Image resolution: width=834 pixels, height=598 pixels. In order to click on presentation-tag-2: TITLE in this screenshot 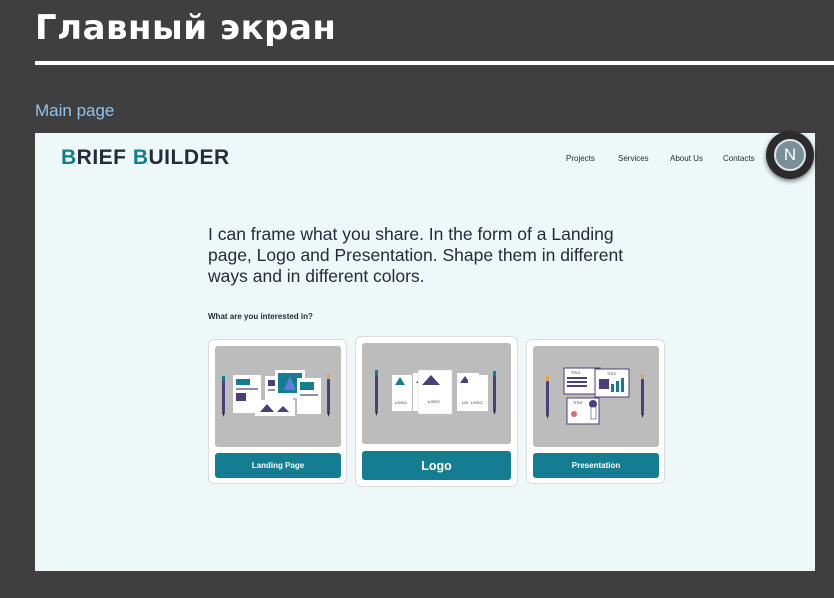, I will do `click(612, 374)`.